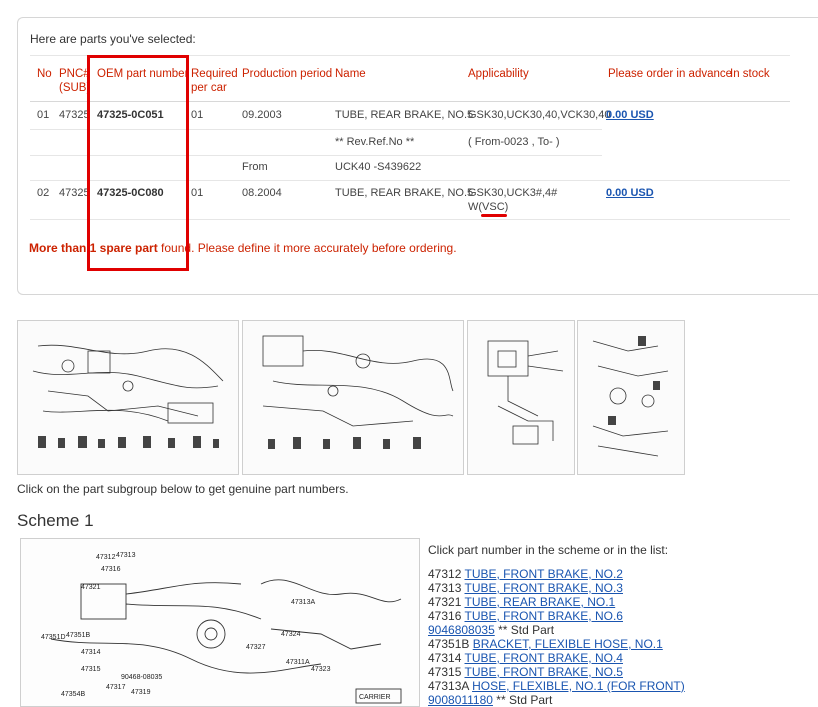 Image resolution: width=818 pixels, height=707 pixels. What do you see at coordinates (524, 630) in the screenshot?
I see `std-part-label: ** Std Part` at bounding box center [524, 630].